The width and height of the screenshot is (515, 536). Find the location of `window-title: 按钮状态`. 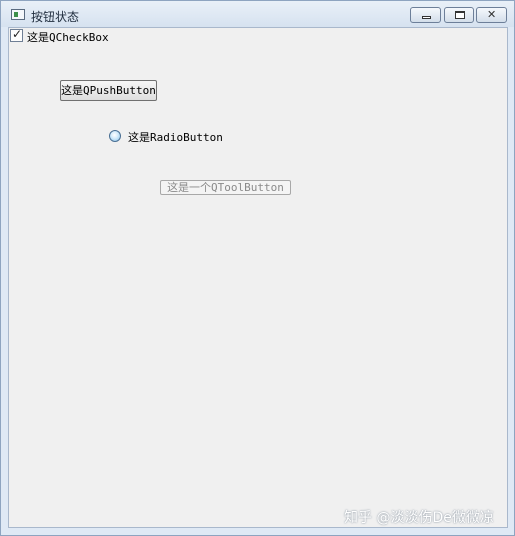

window-title: 按钮状态 is located at coordinates (55, 17).